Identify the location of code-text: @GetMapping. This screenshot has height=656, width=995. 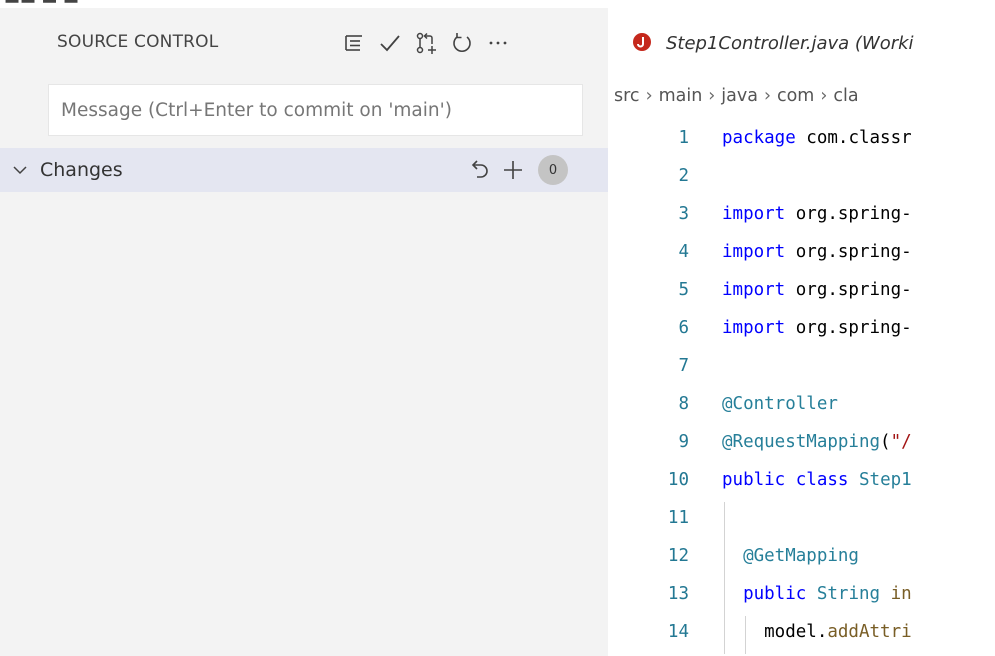
(790, 556).